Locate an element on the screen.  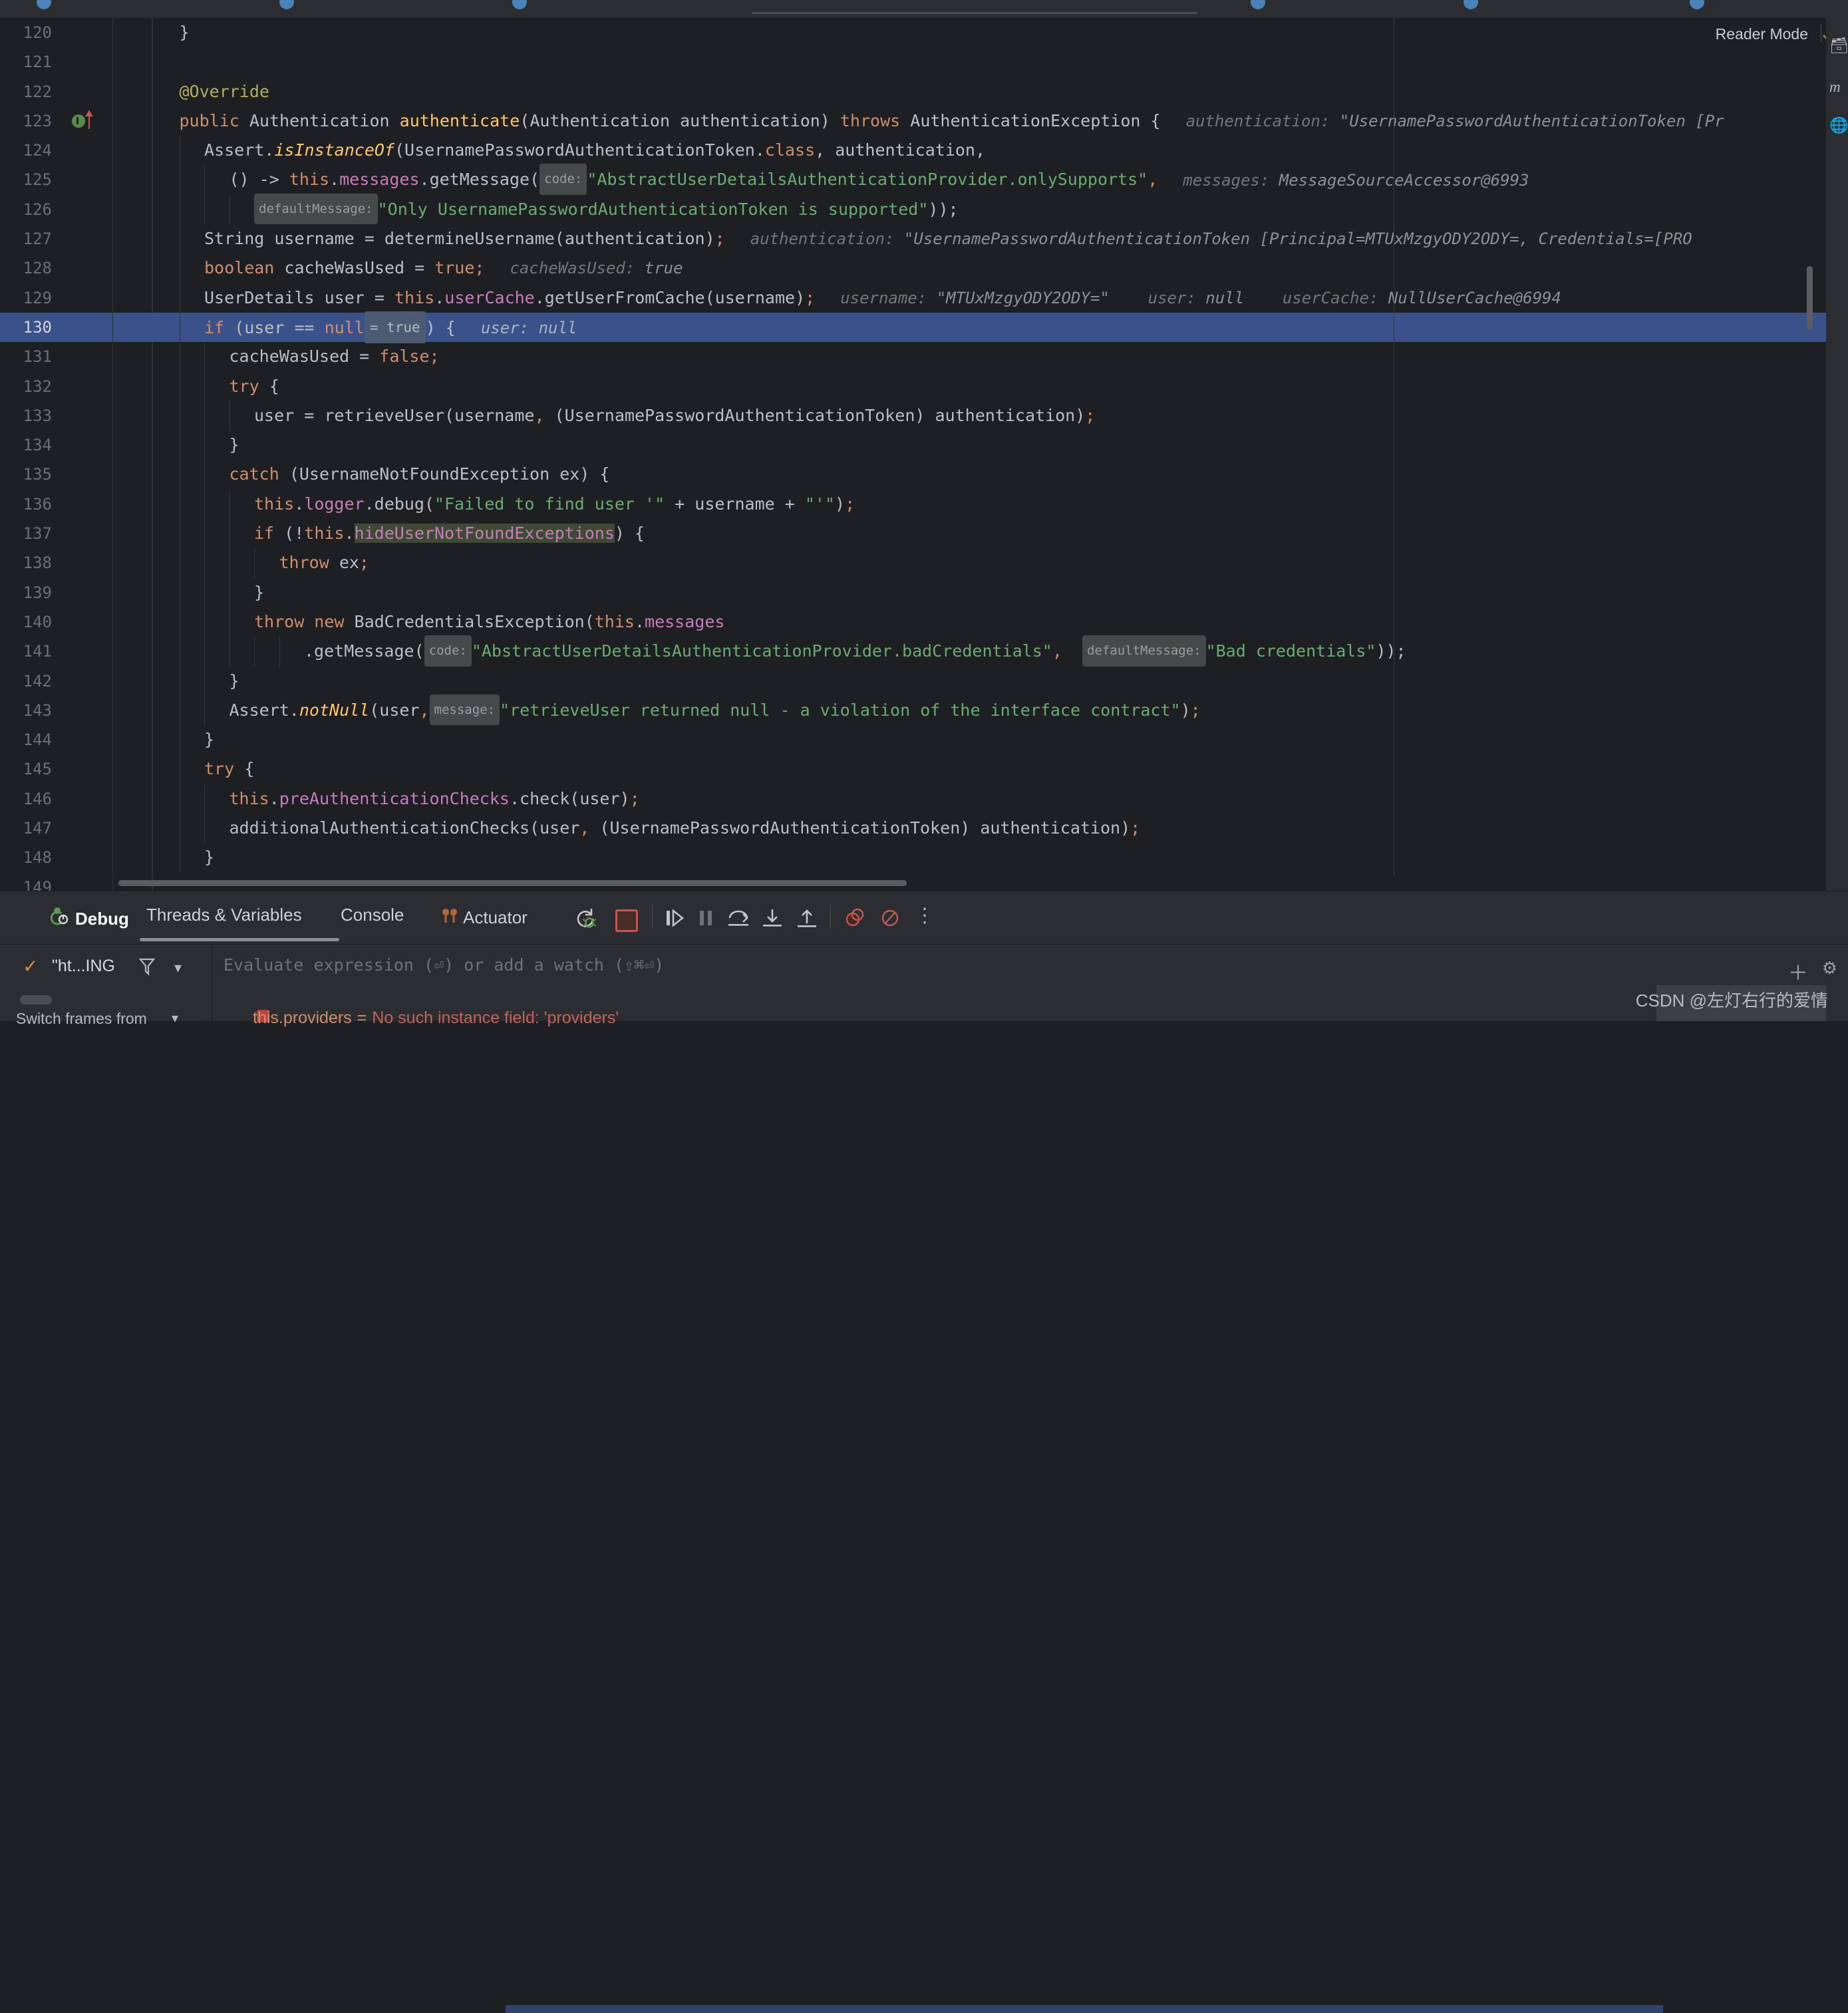
gutter-line-139: 139 is located at coordinates (56, 592).